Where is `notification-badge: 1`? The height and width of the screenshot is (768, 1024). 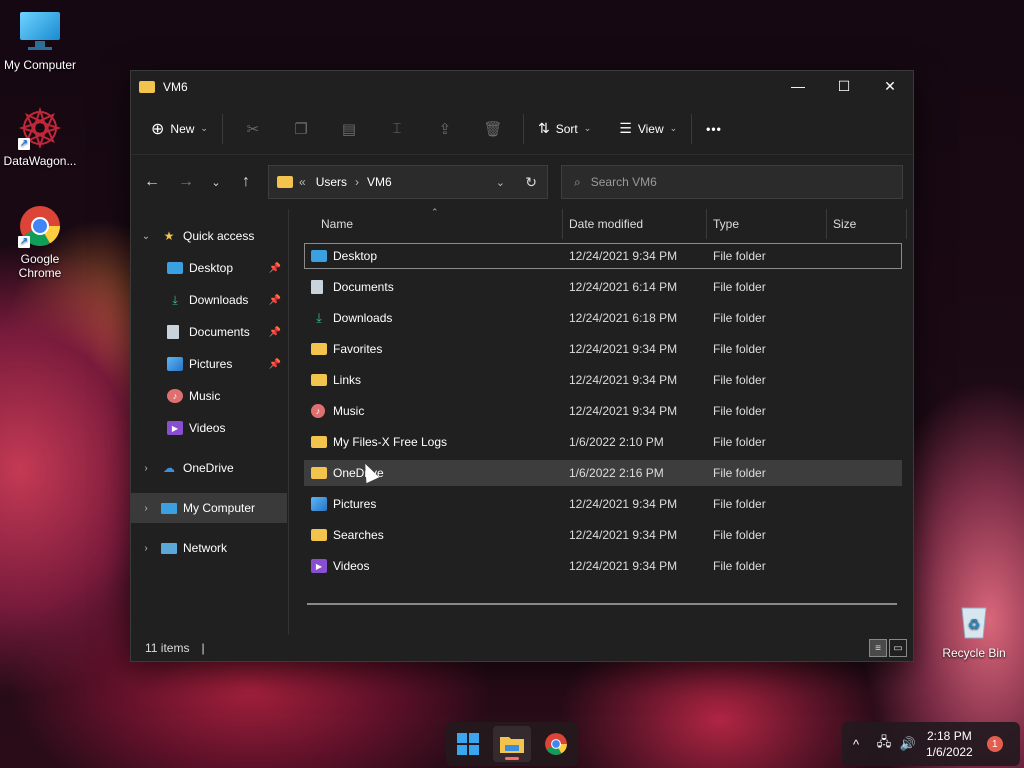 notification-badge: 1 is located at coordinates (994, 744).